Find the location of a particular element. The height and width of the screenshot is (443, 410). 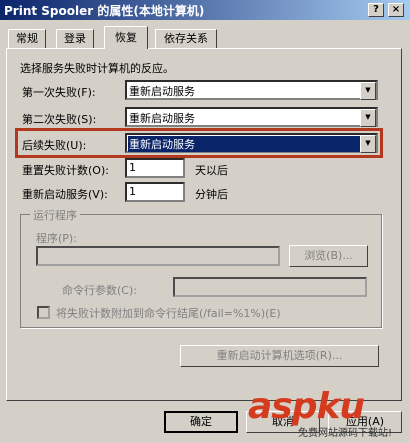

window-title: Print Spooler 的属性(本地计算机) is located at coordinates (104, 11).